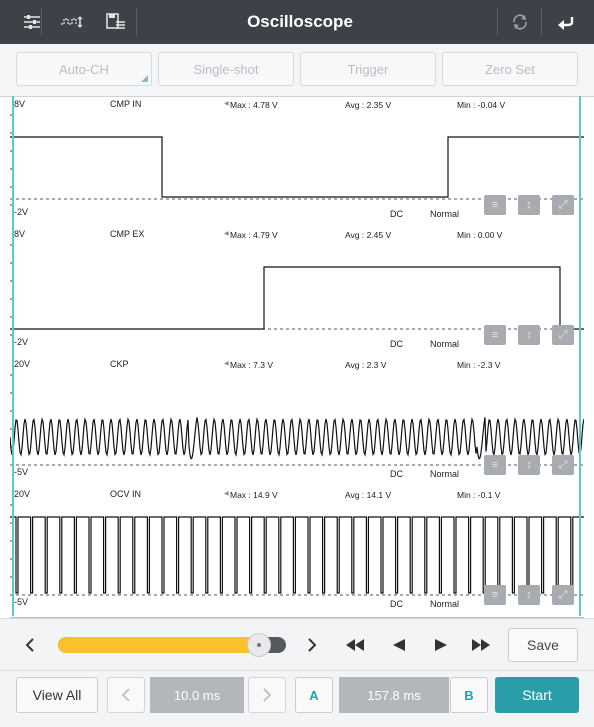 This screenshot has height=727, width=594. Describe the element at coordinates (72, 22) in the screenshot. I see `waveform-trigger-icon` at that location.